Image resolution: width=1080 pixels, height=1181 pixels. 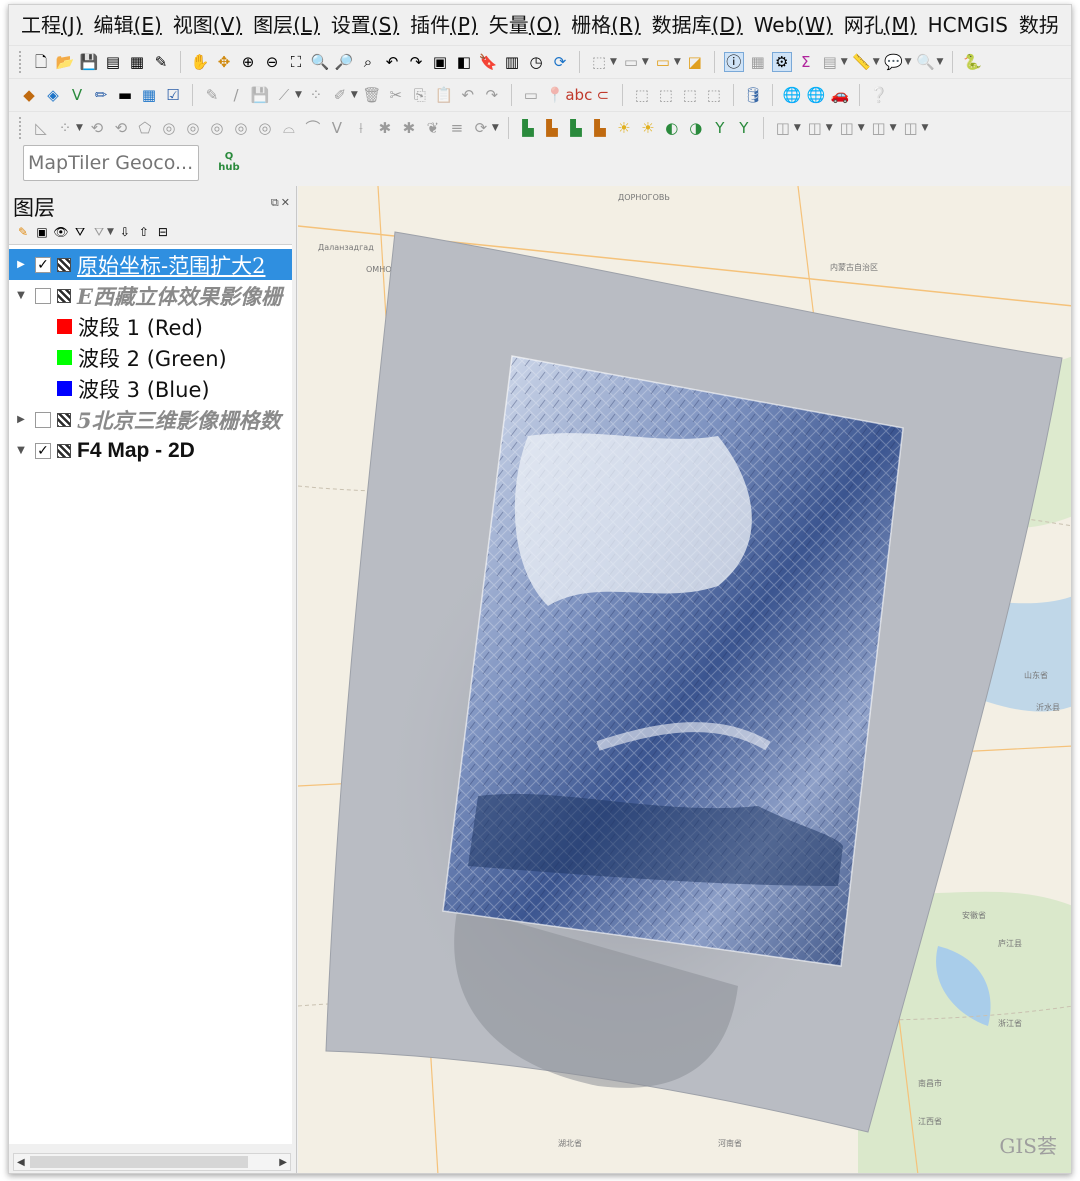 I want to click on globe-car-icon: 🚗, so click(x=840, y=95).